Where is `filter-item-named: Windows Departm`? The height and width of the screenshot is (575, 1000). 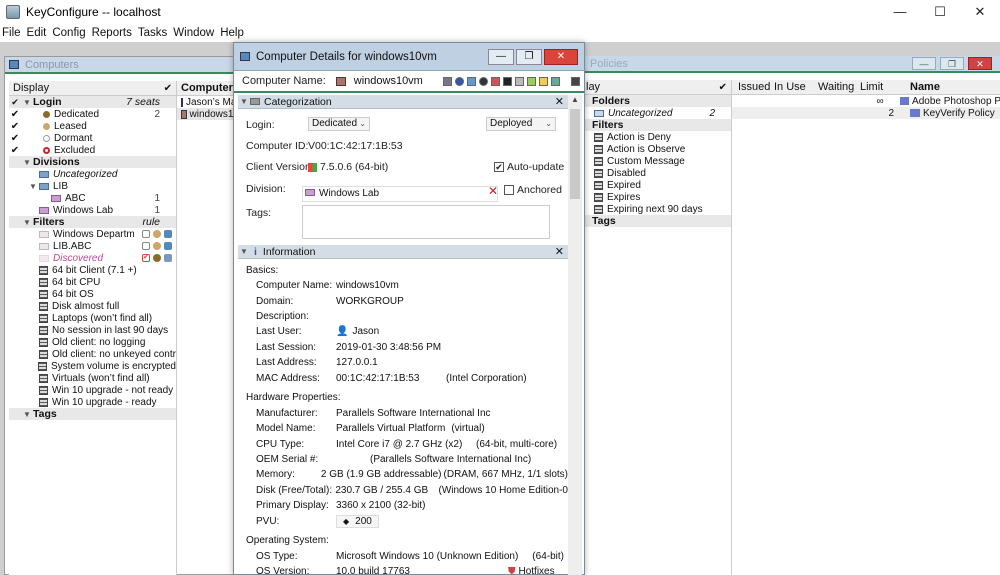
filter-item-named: Windows Departm is located at coordinates (92, 234).